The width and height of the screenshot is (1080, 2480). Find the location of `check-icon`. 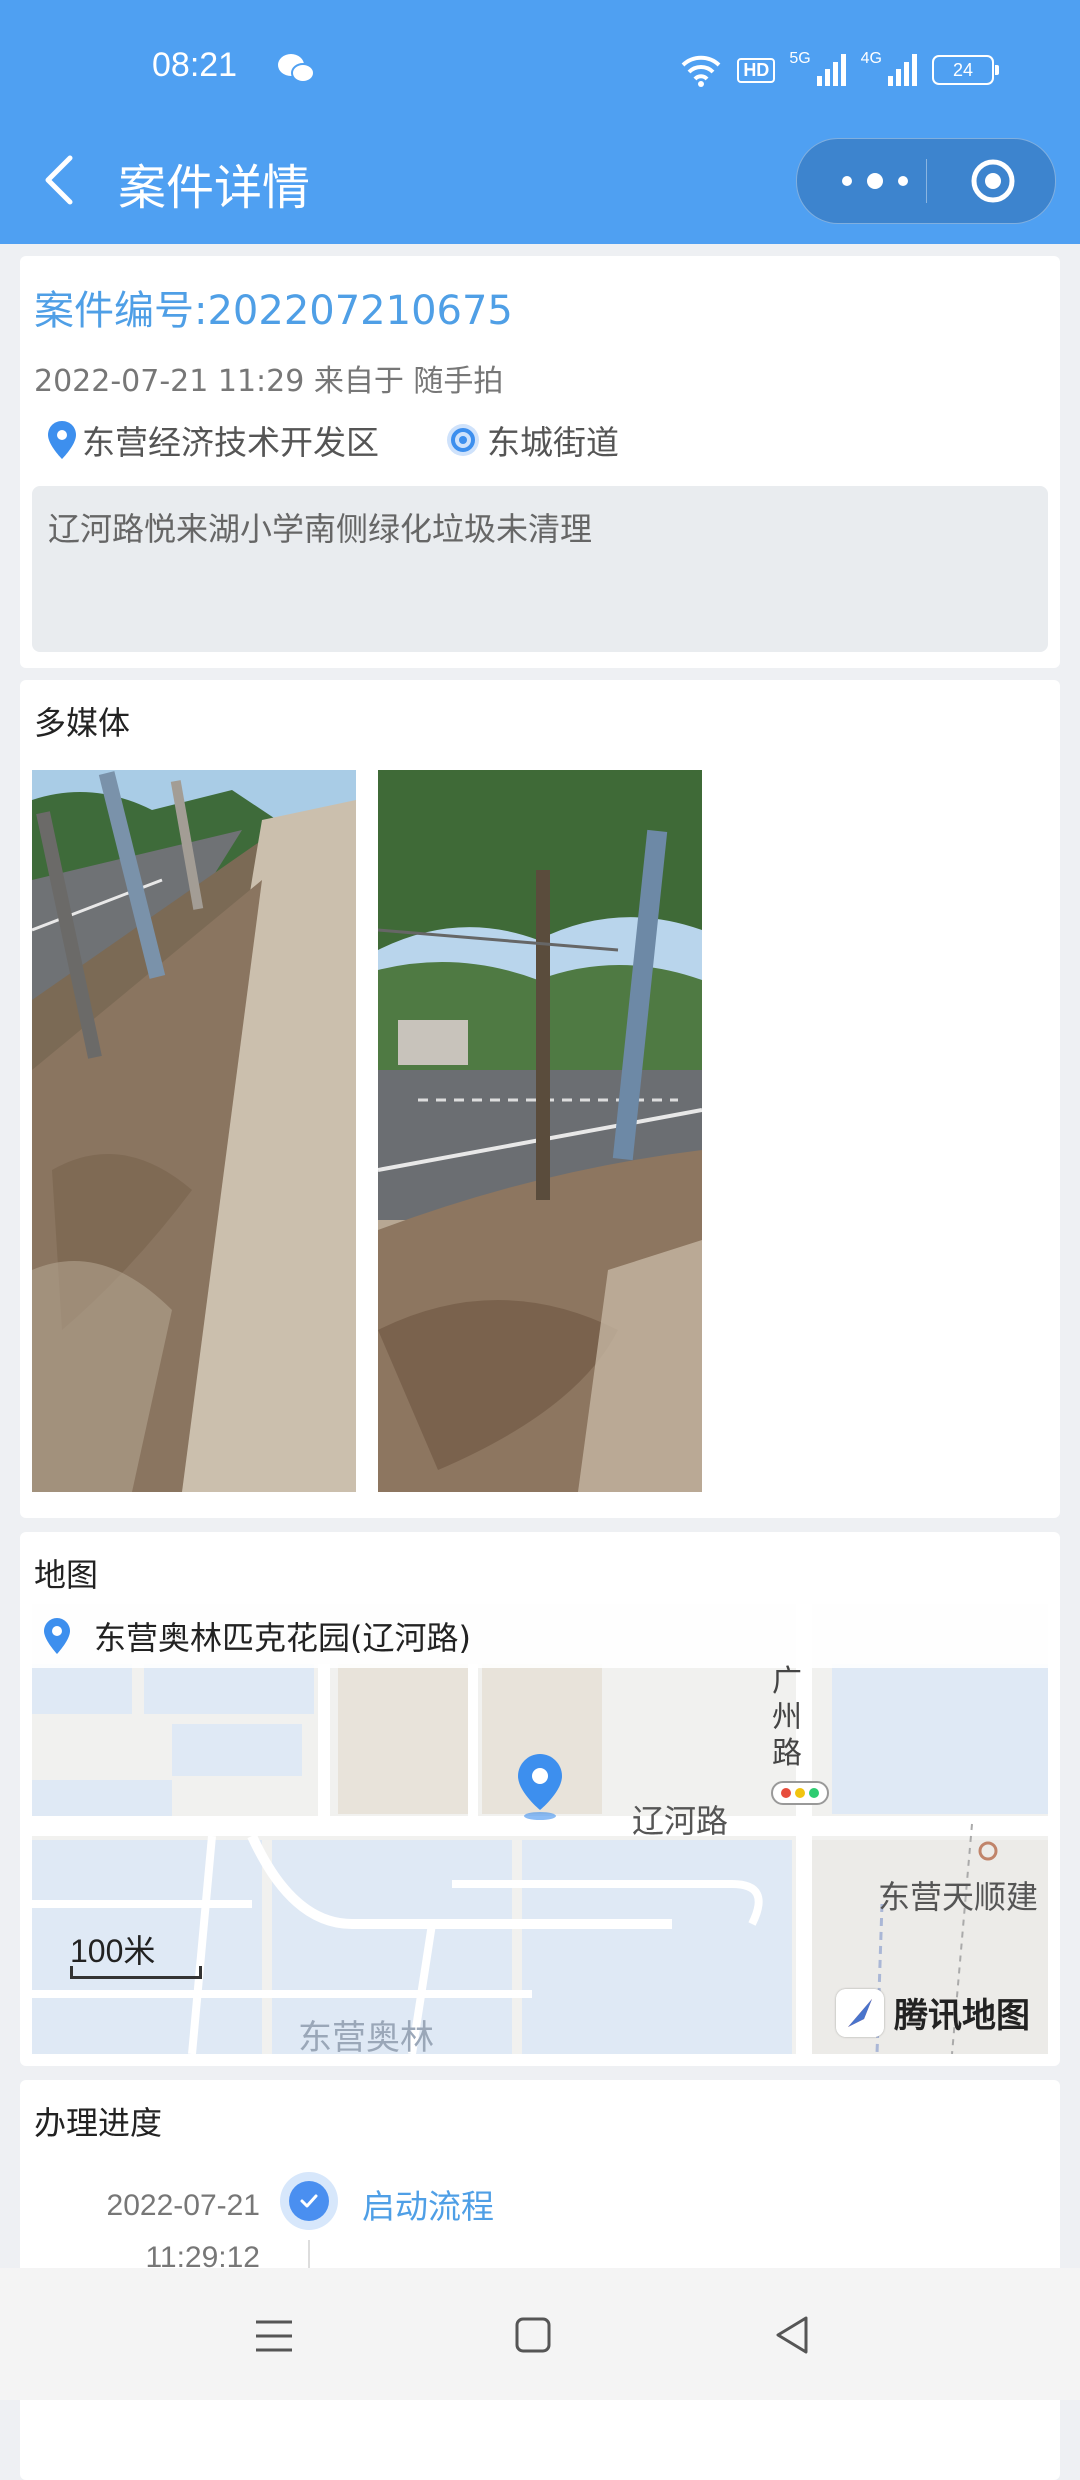

check-icon is located at coordinates (309, 2201).